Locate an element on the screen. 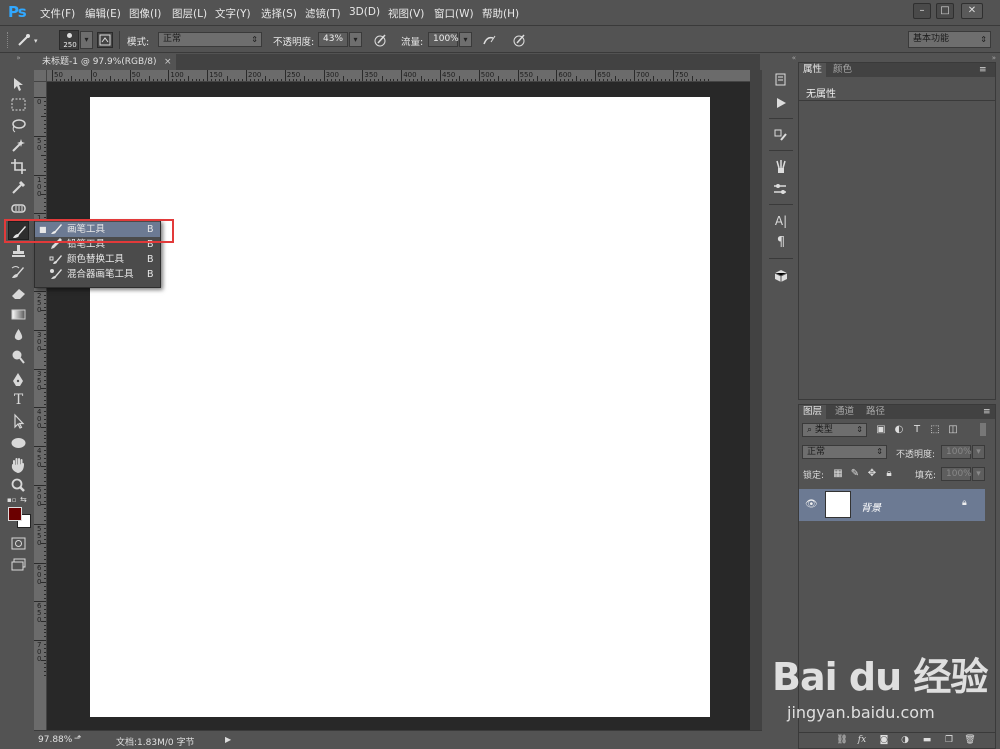 This screenshot has width=1000, height=749. minimize-button: – is located at coordinates (922, 11).